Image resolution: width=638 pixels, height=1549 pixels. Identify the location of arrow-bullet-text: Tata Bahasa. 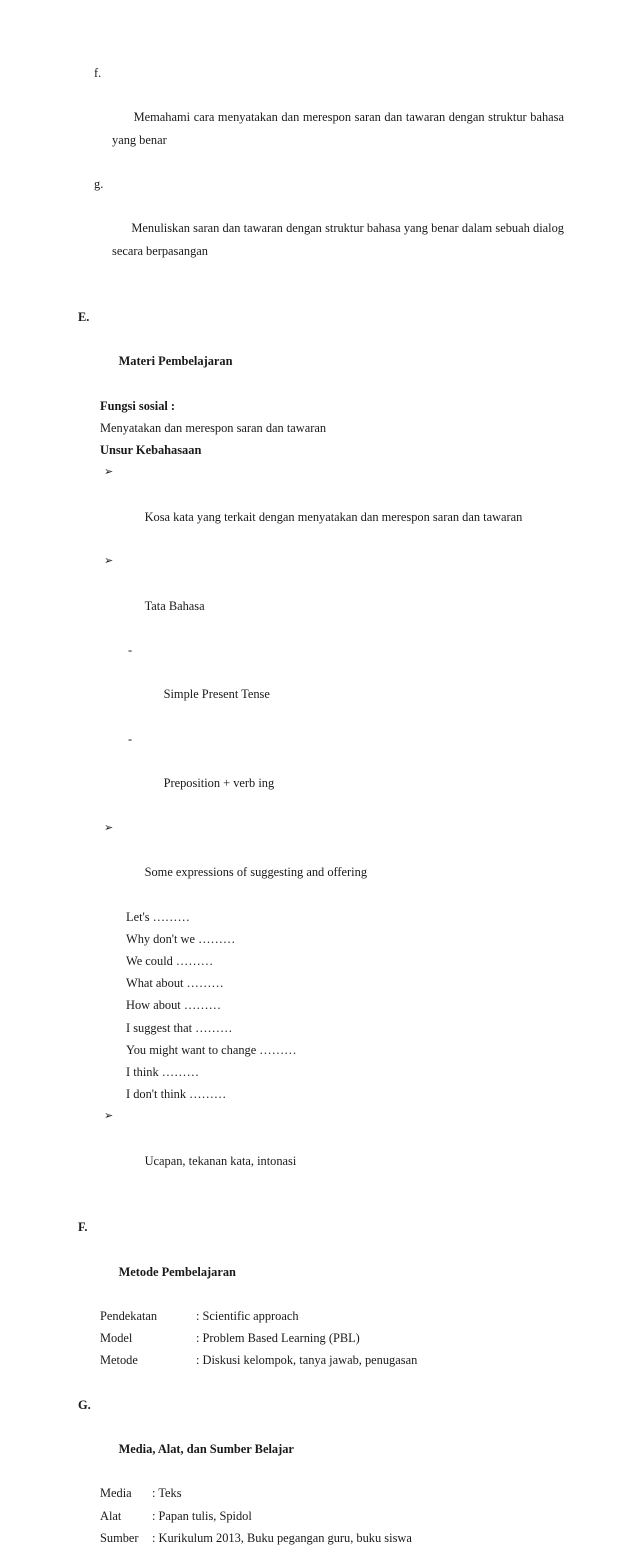
(174, 605).